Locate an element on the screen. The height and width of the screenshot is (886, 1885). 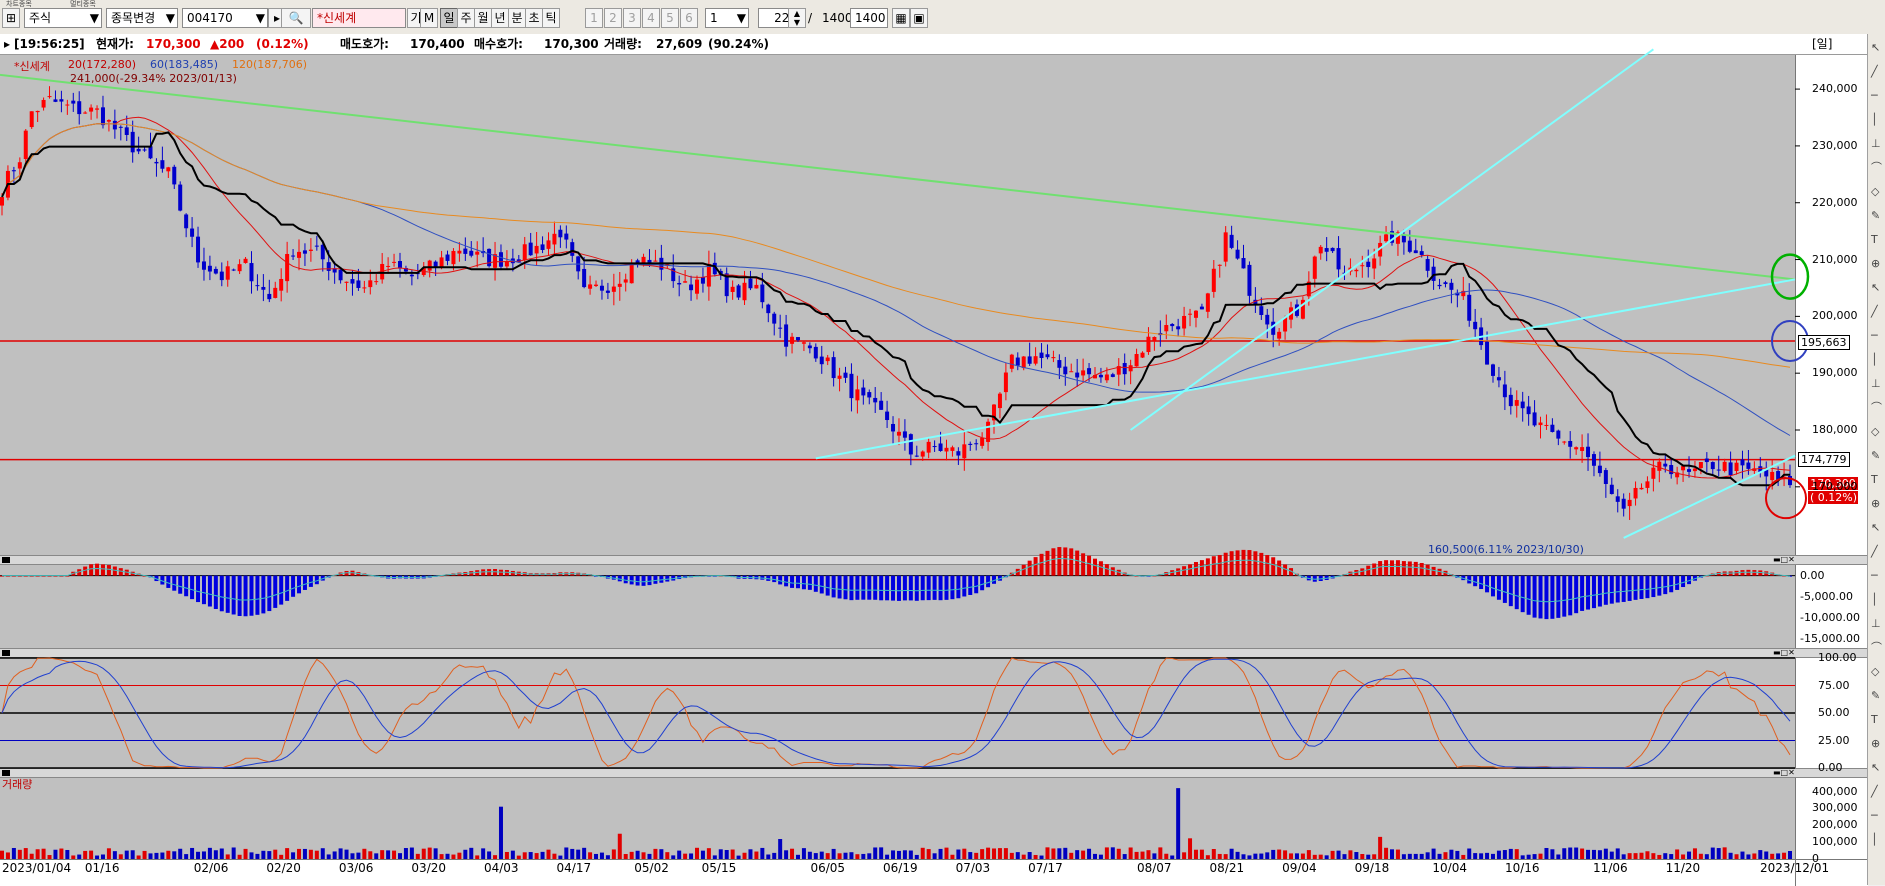
unit-m-button: M is located at coordinates (429, 18).